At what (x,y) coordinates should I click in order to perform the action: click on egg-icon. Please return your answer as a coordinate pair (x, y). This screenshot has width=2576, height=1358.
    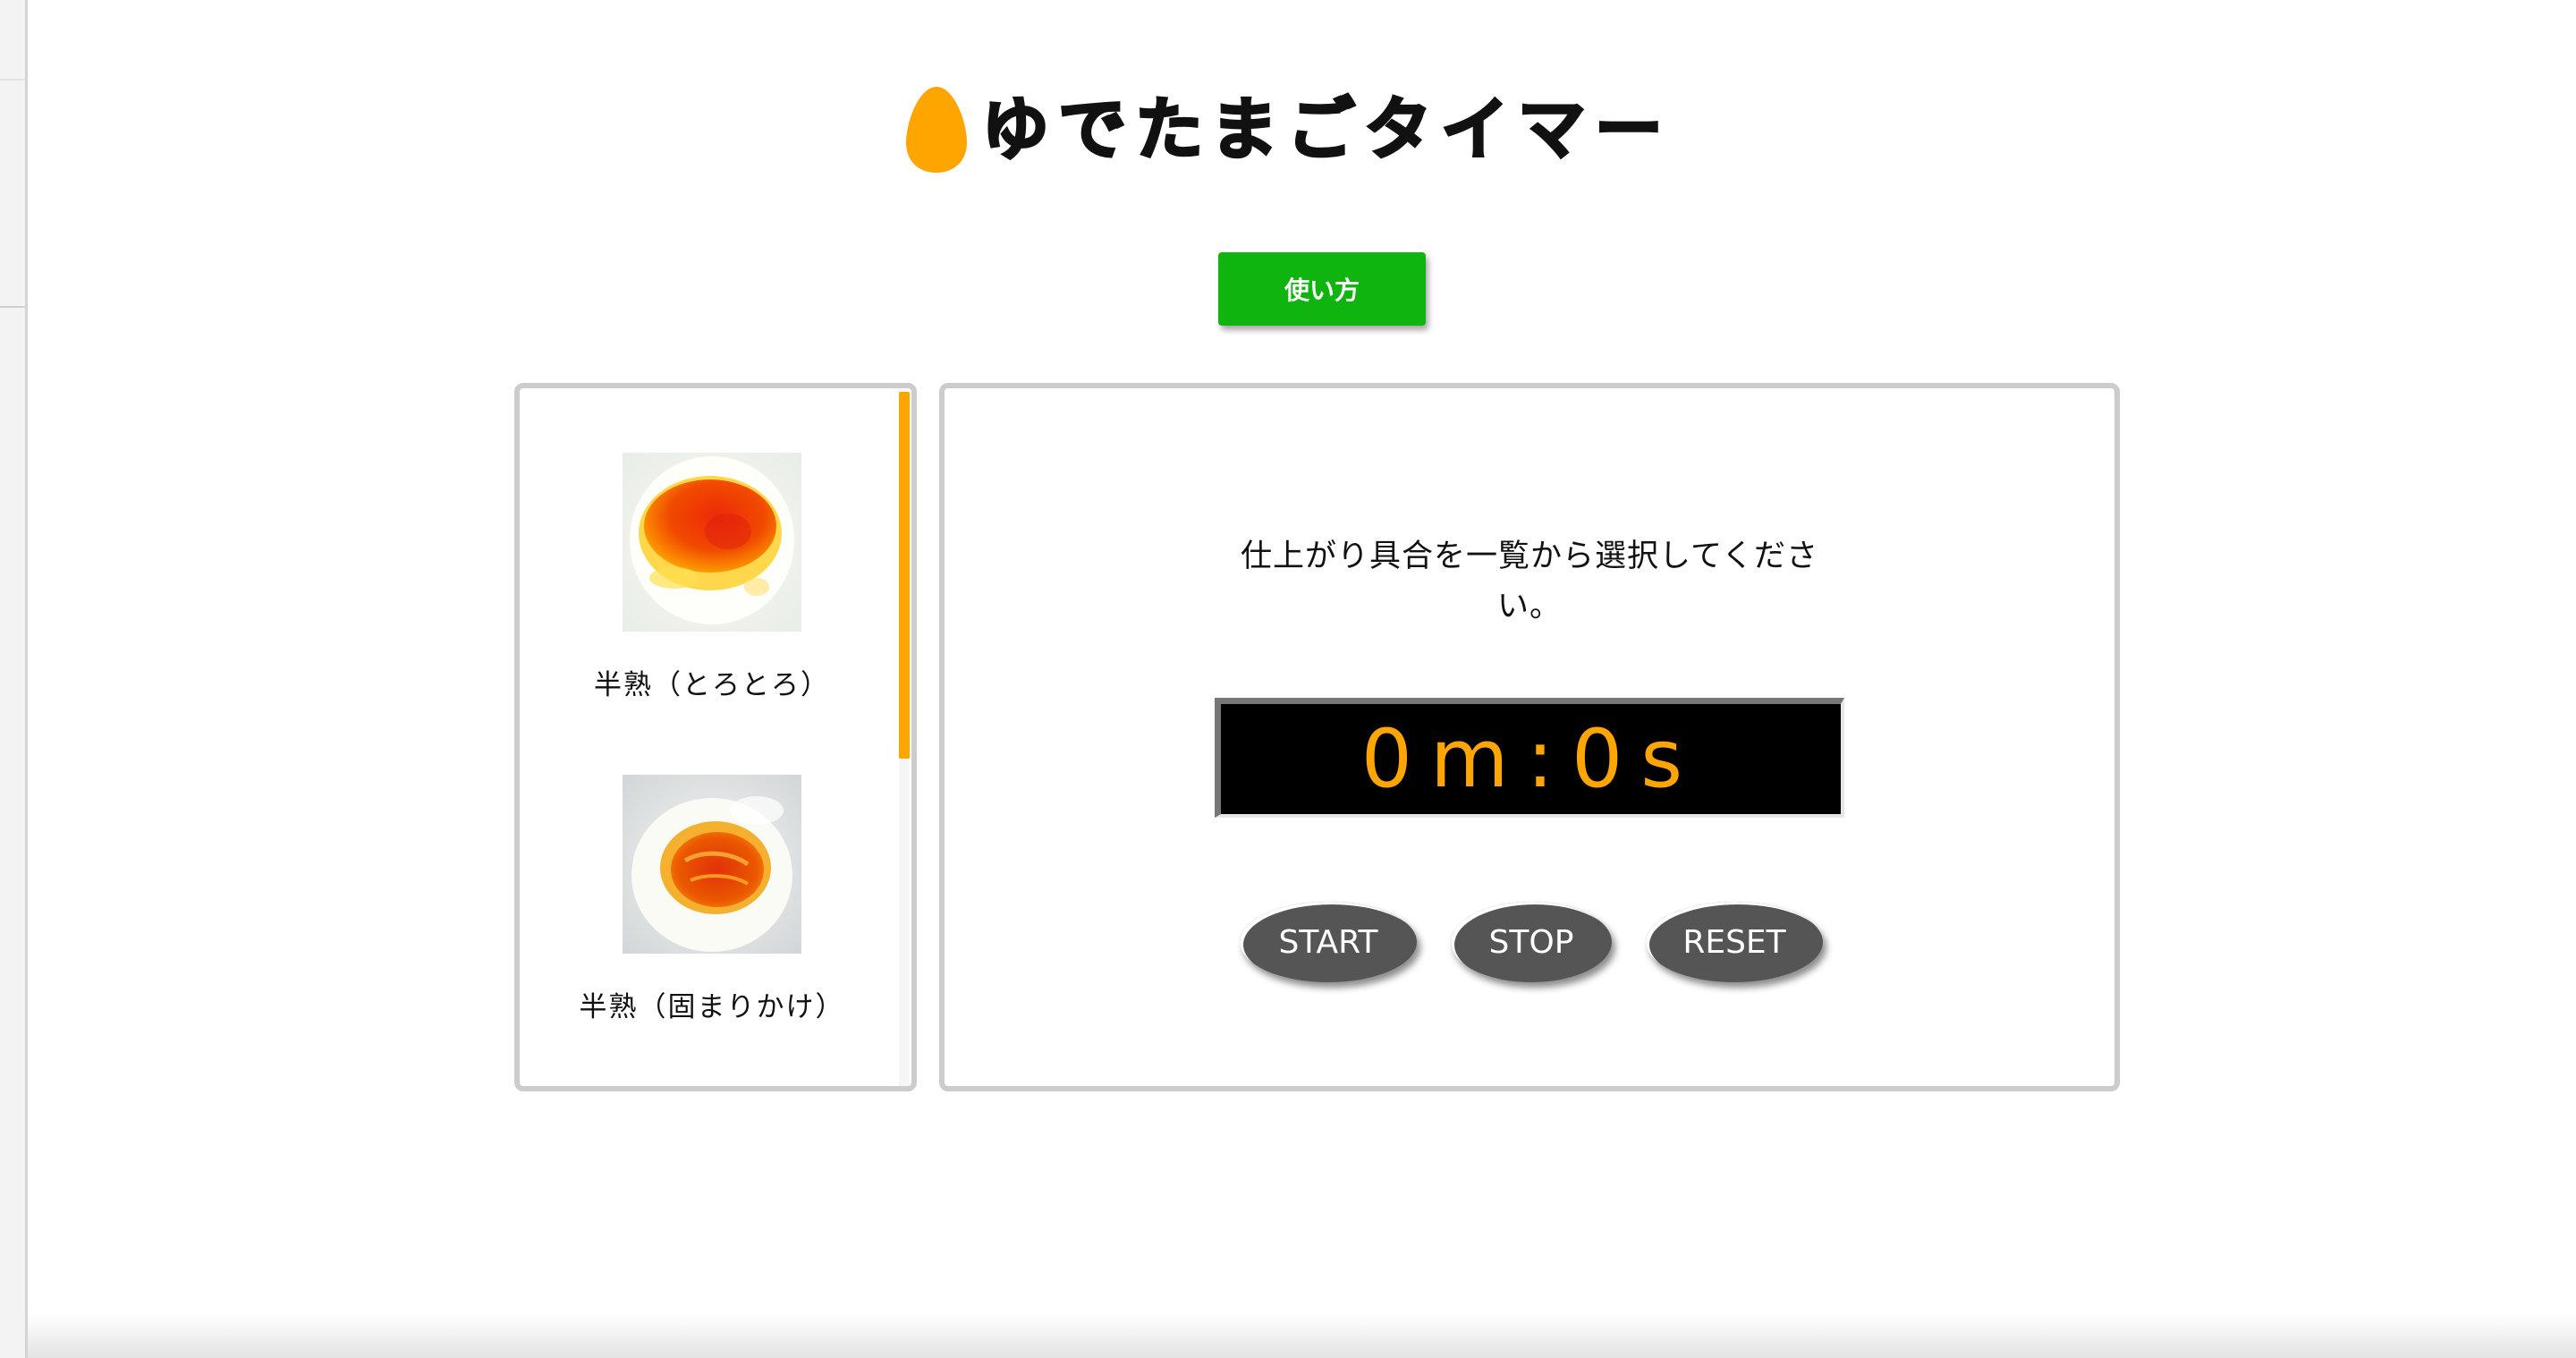
    Looking at the image, I should click on (937, 130).